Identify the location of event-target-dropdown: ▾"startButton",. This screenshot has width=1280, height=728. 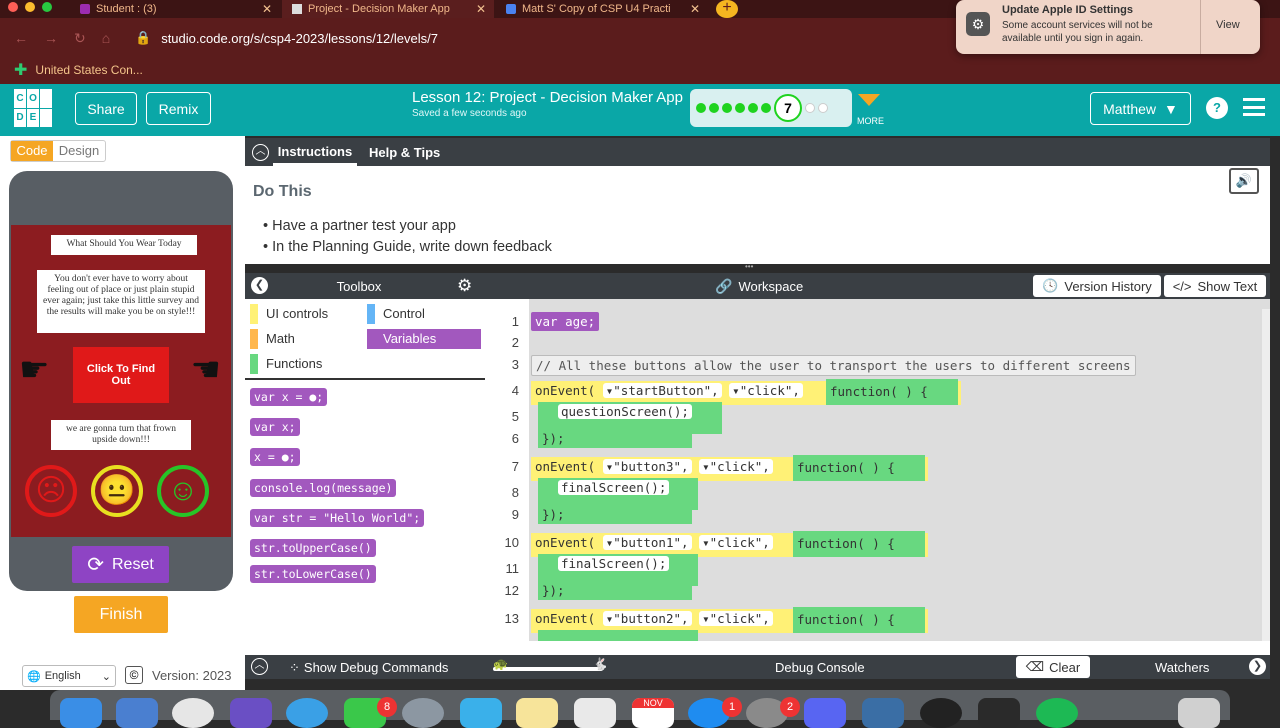
(662, 390).